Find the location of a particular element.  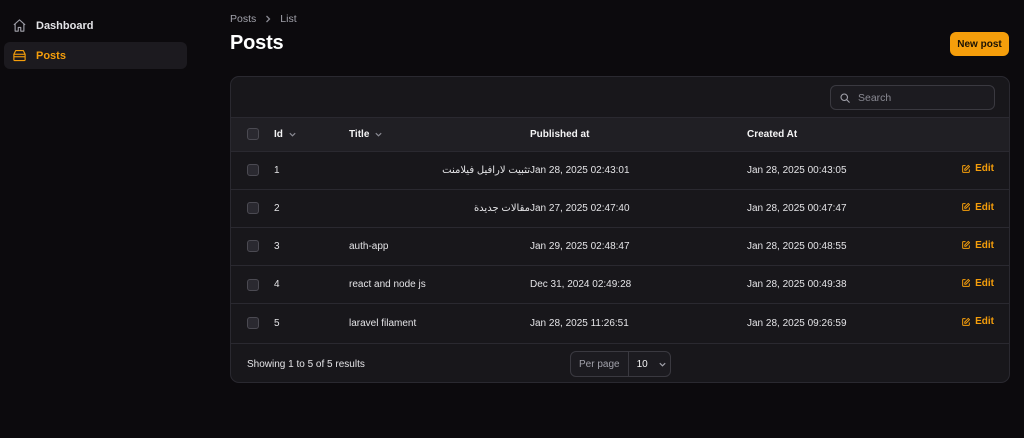

sidebar-item-label: Posts is located at coordinates (51, 55).